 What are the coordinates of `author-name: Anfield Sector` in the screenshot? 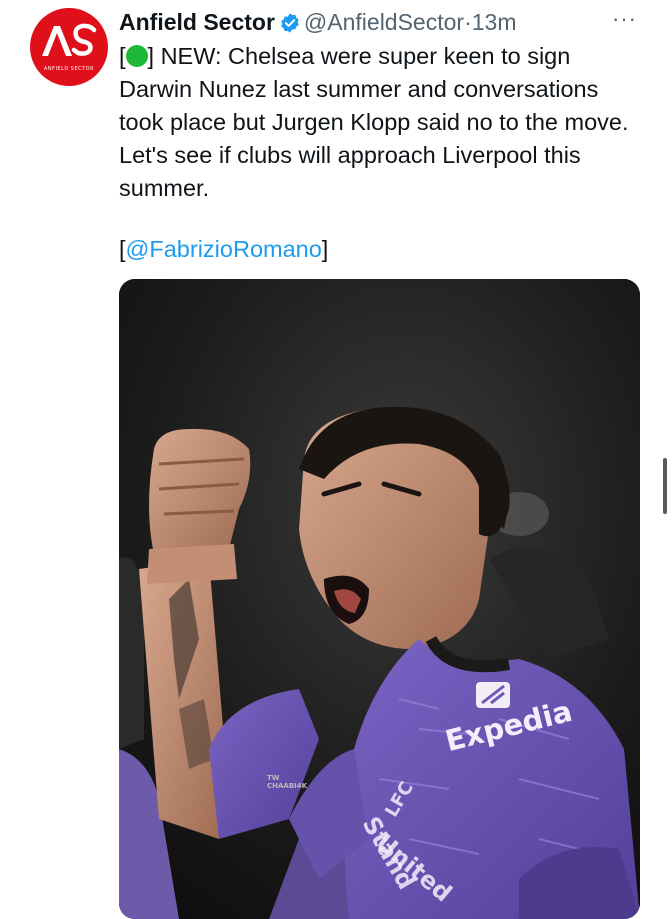 It's located at (197, 22).